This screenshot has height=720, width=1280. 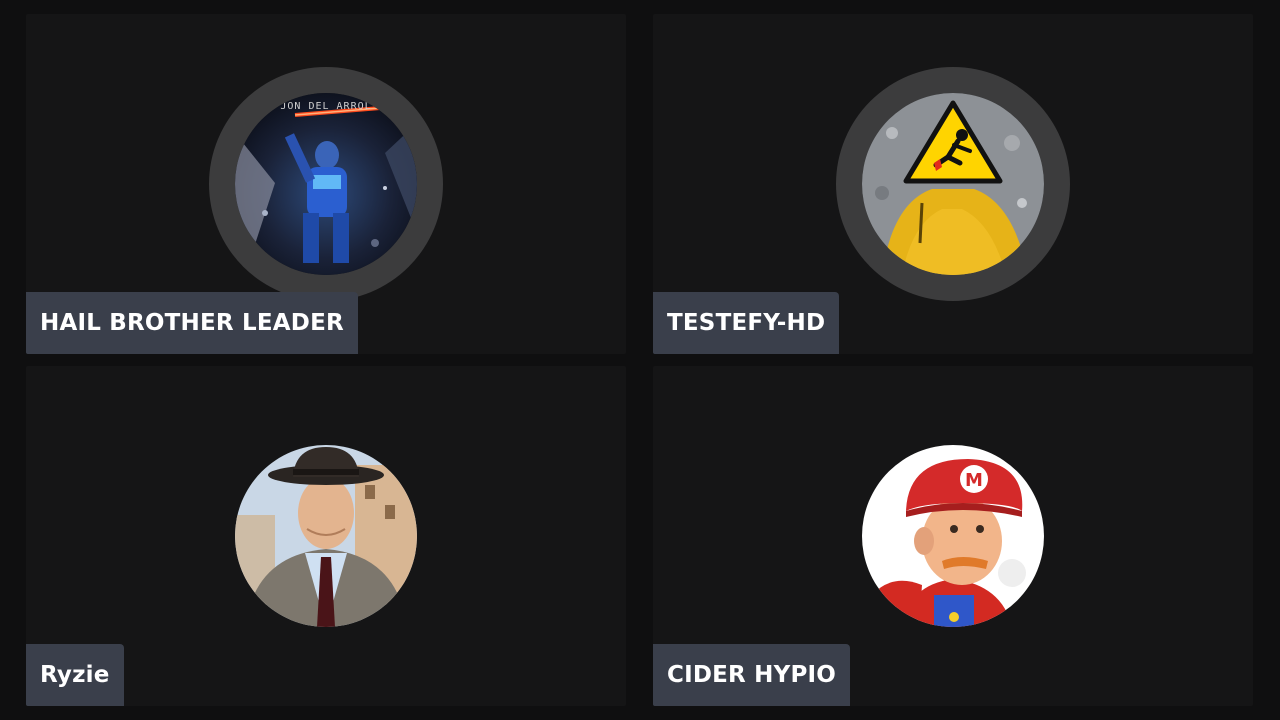 I want to click on participant-name: TESTEFY-HD, so click(x=746, y=323).